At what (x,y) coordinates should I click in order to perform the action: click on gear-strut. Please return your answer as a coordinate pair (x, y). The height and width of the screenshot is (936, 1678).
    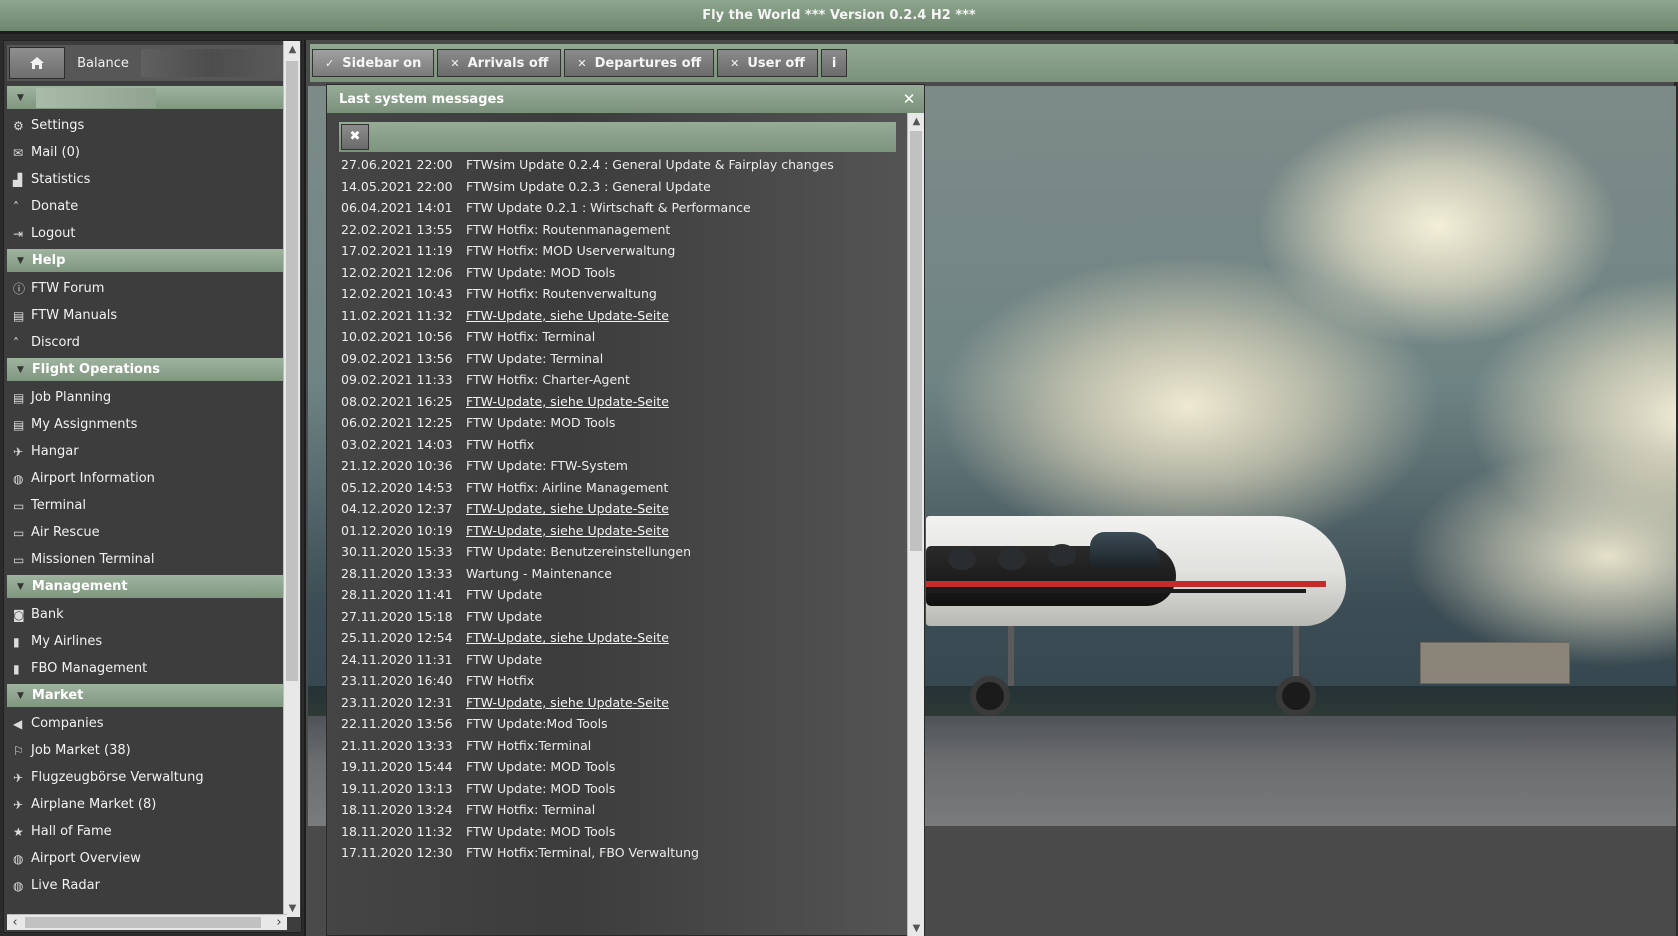
    Looking at the image, I should click on (1011, 656).